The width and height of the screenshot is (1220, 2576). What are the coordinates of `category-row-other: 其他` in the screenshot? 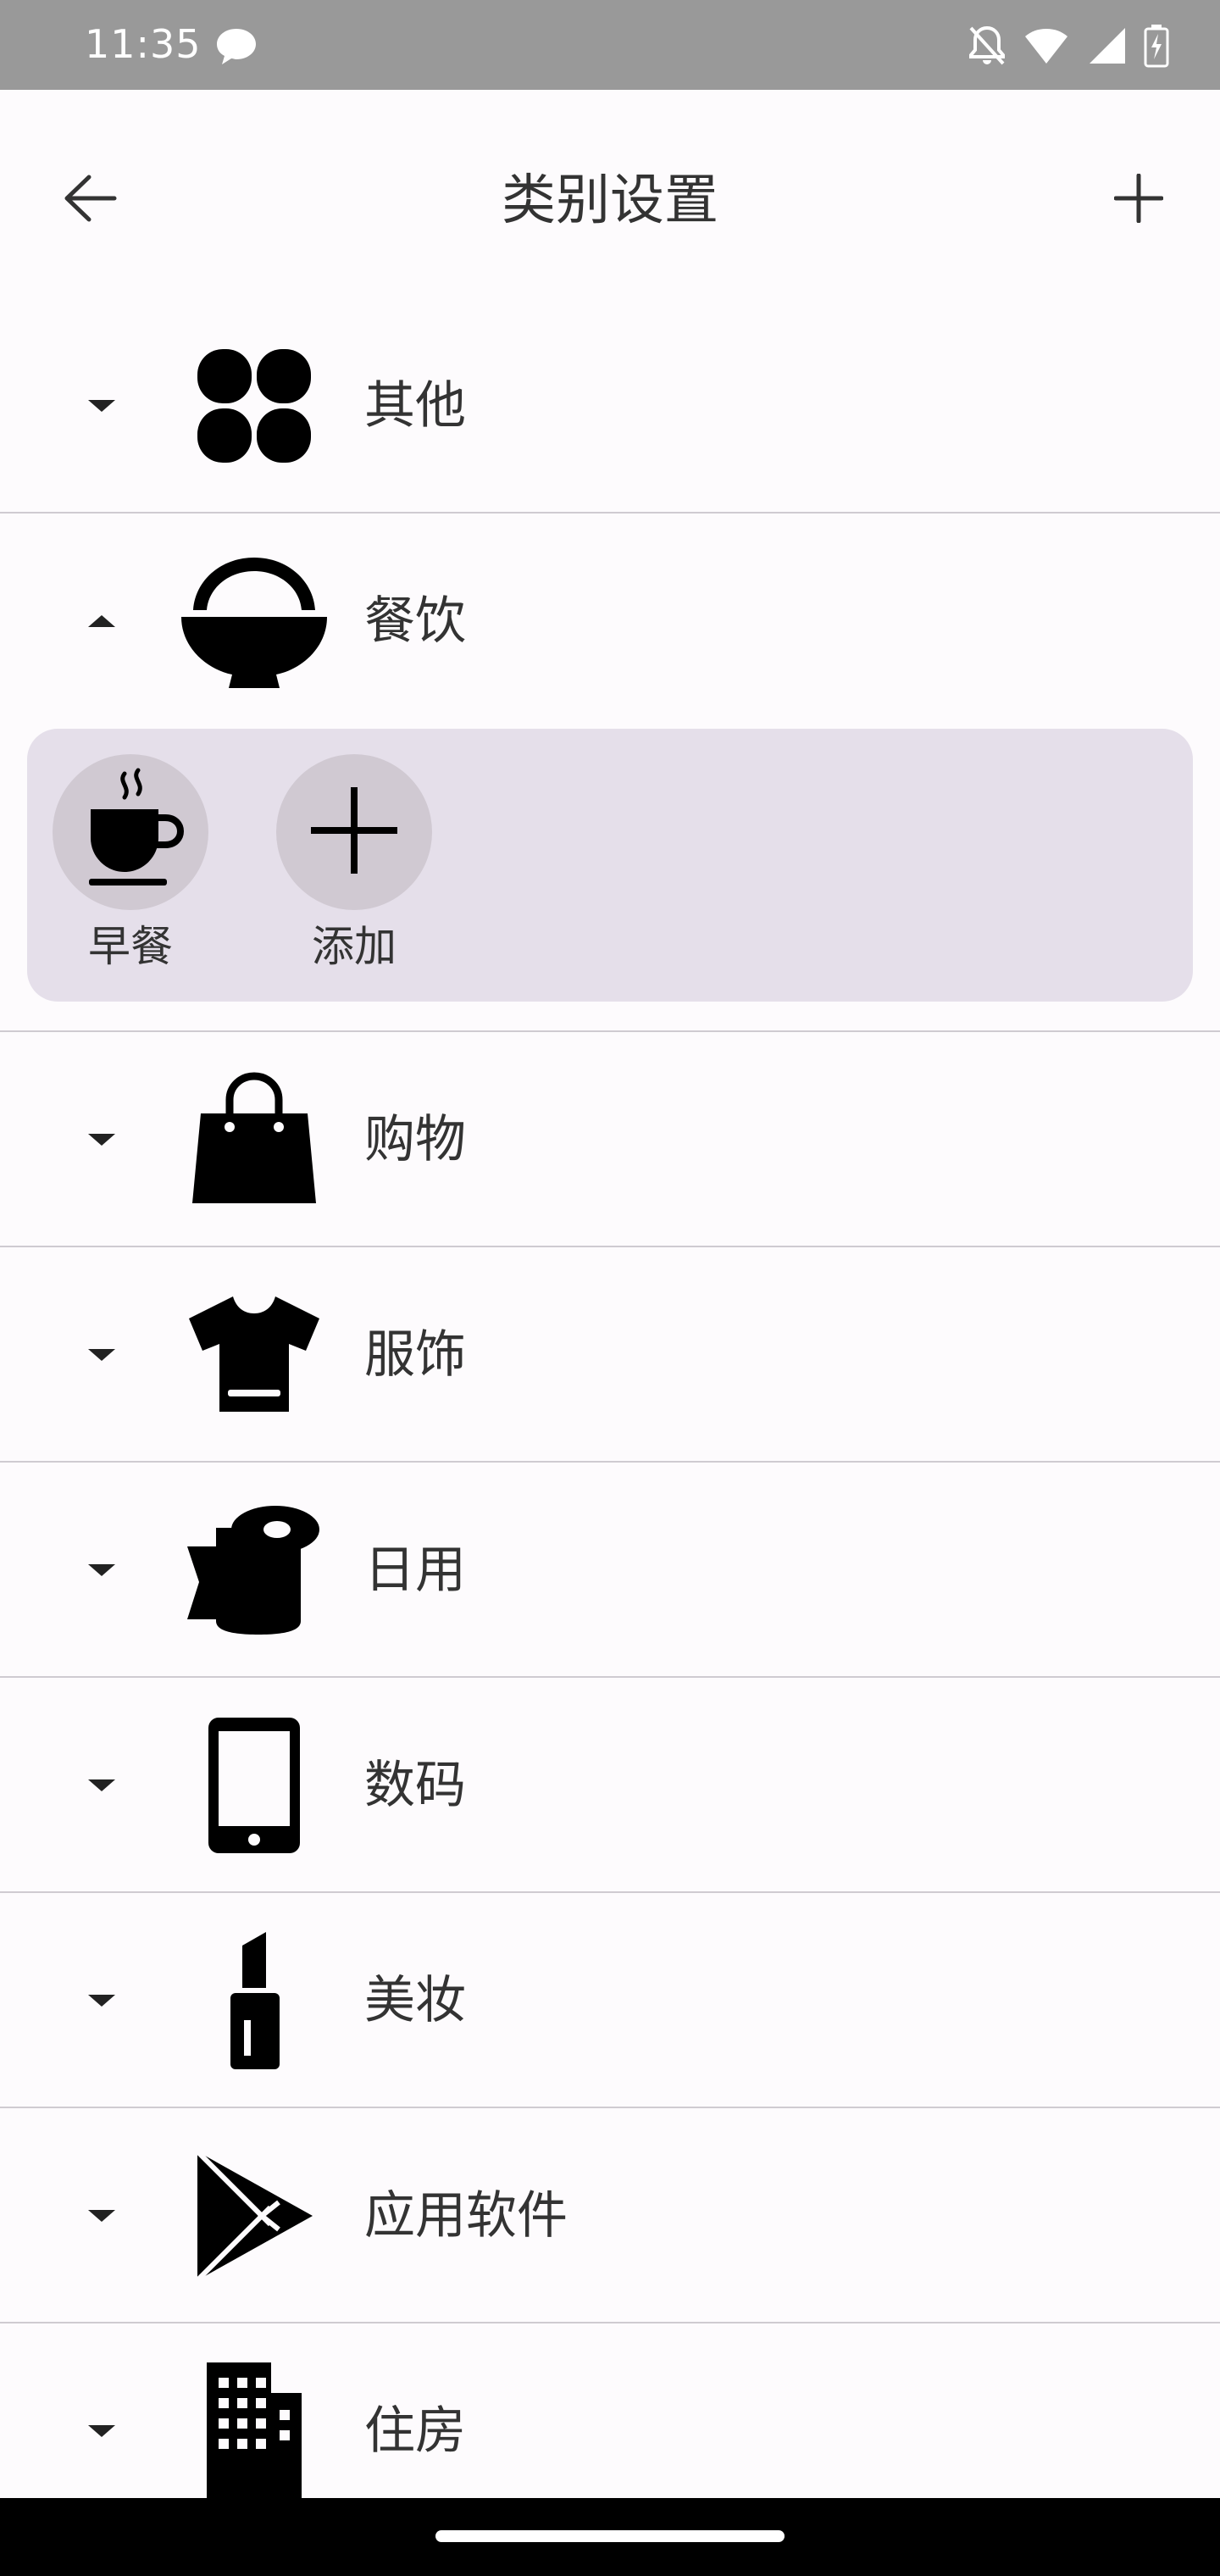 It's located at (610, 406).